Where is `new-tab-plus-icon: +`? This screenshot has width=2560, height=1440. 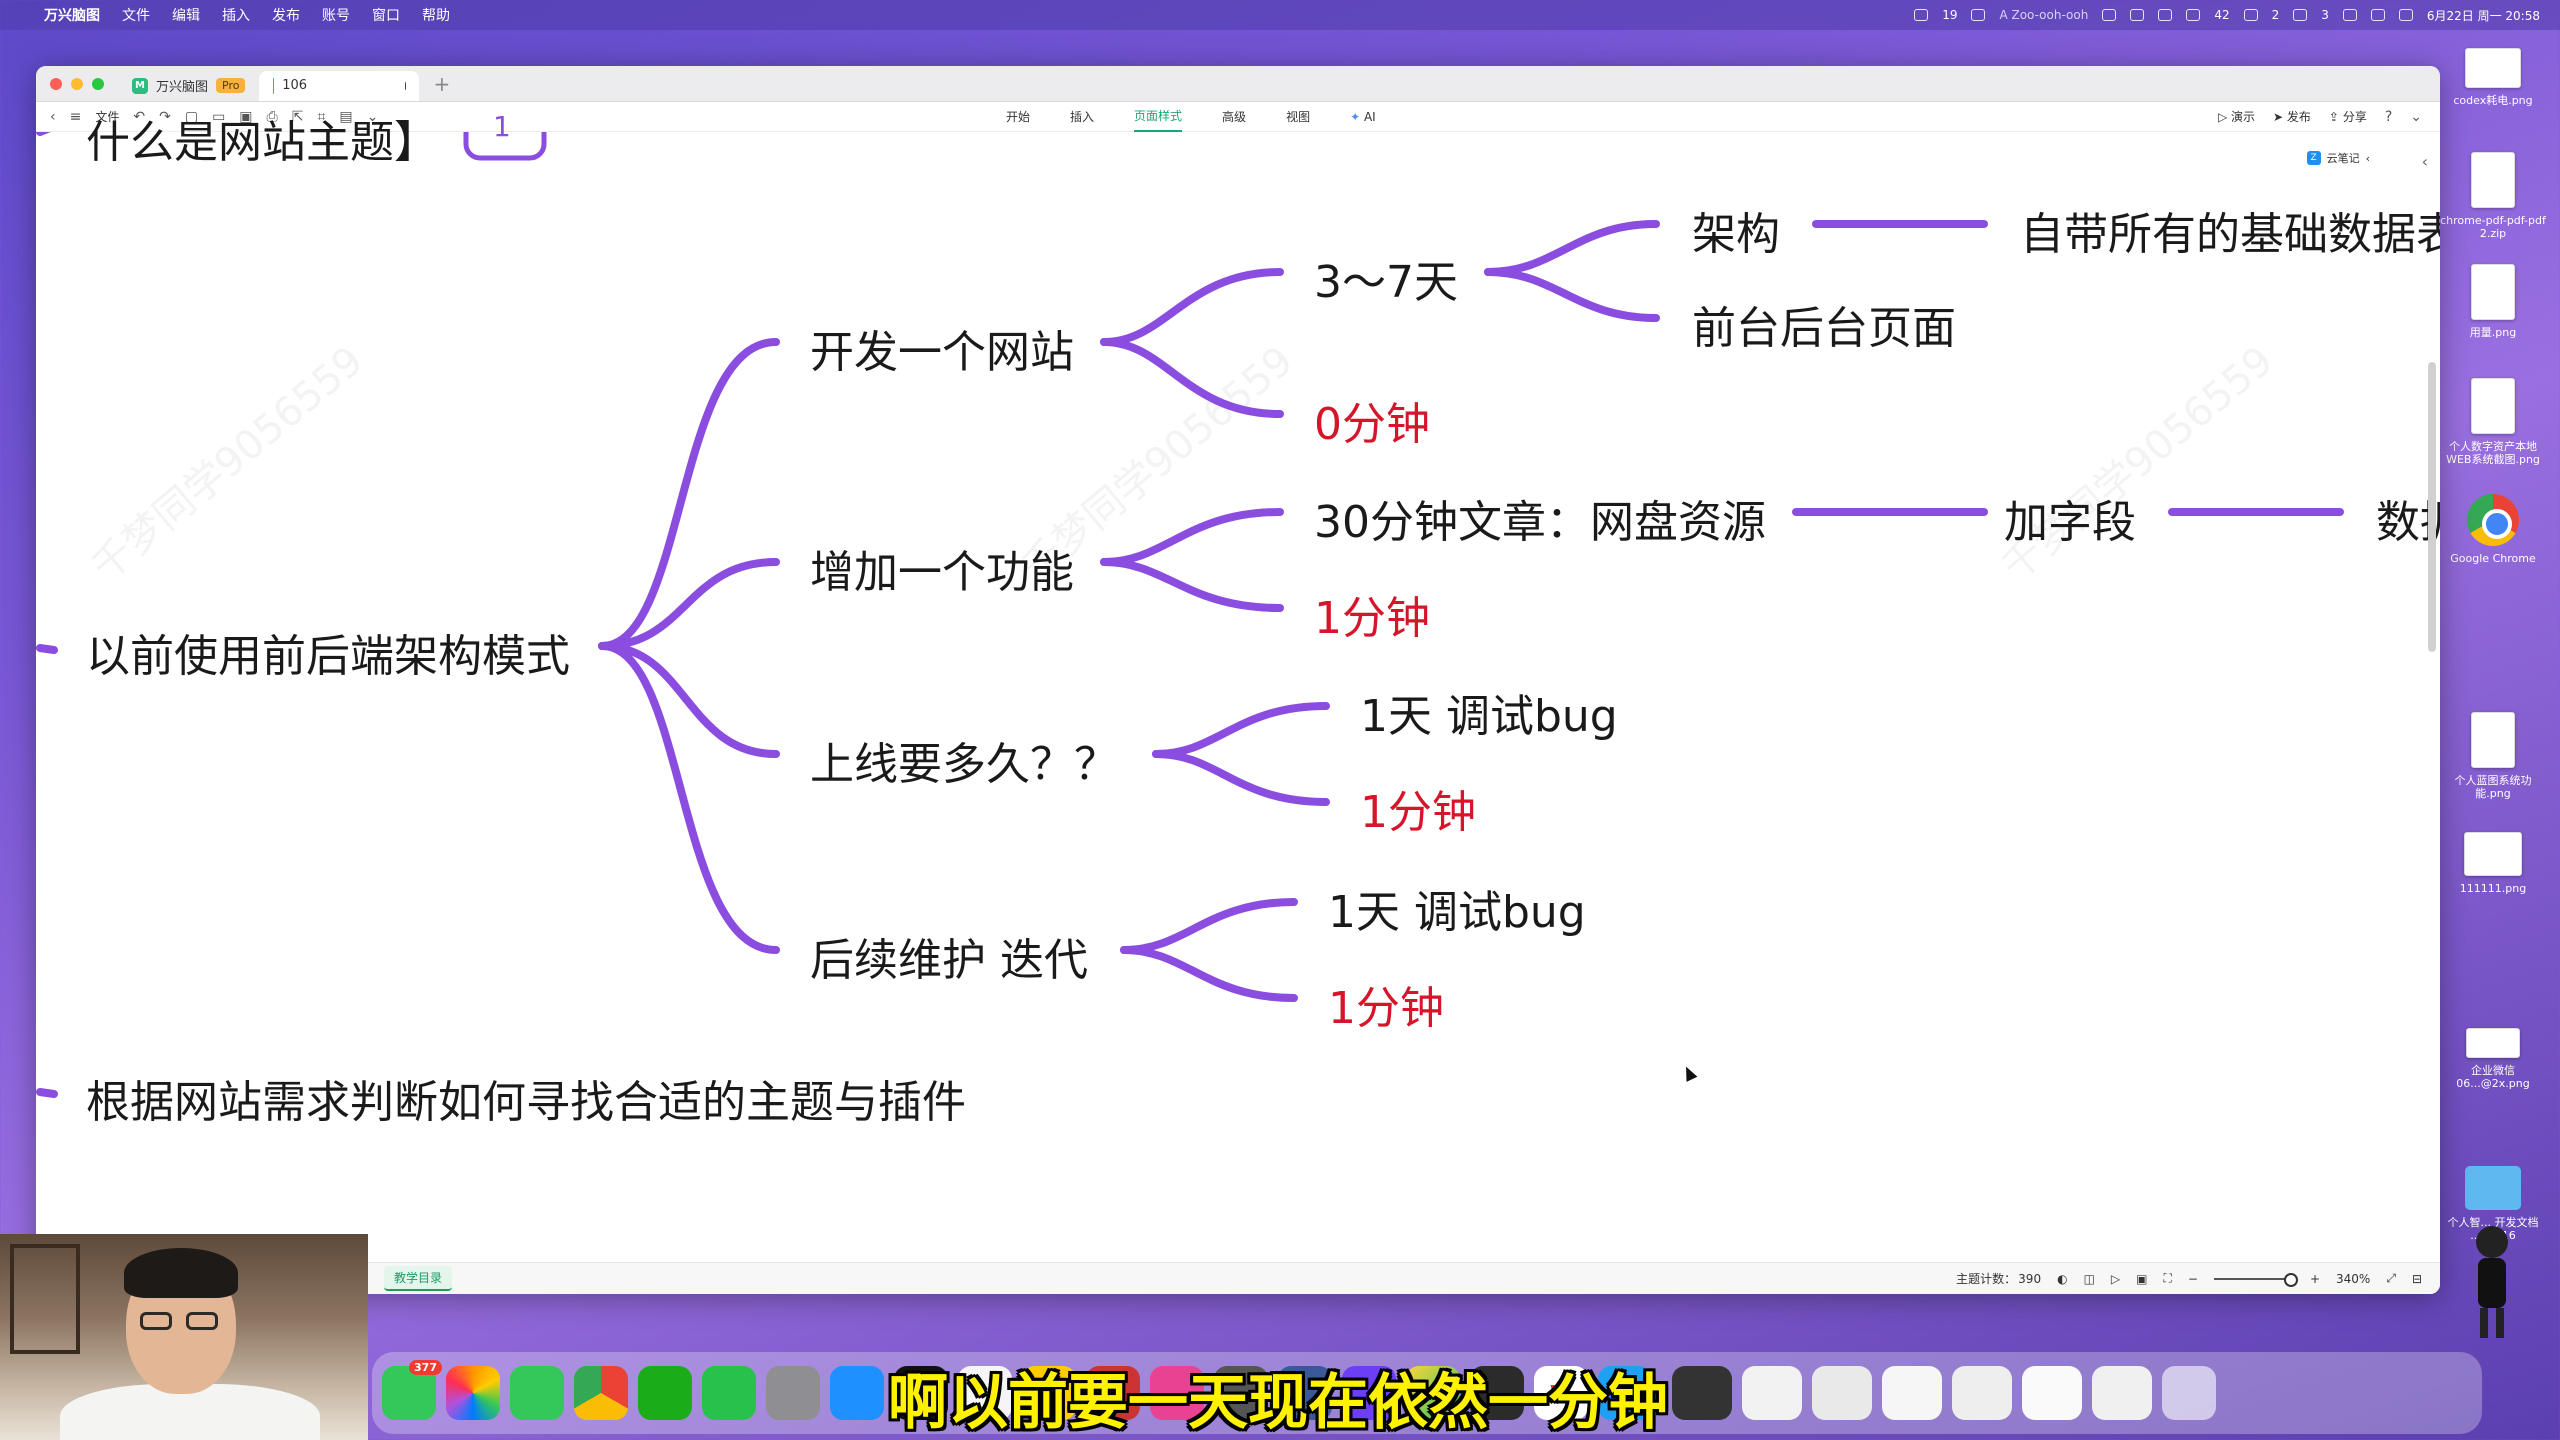
new-tab-plus-icon: + is located at coordinates (441, 84).